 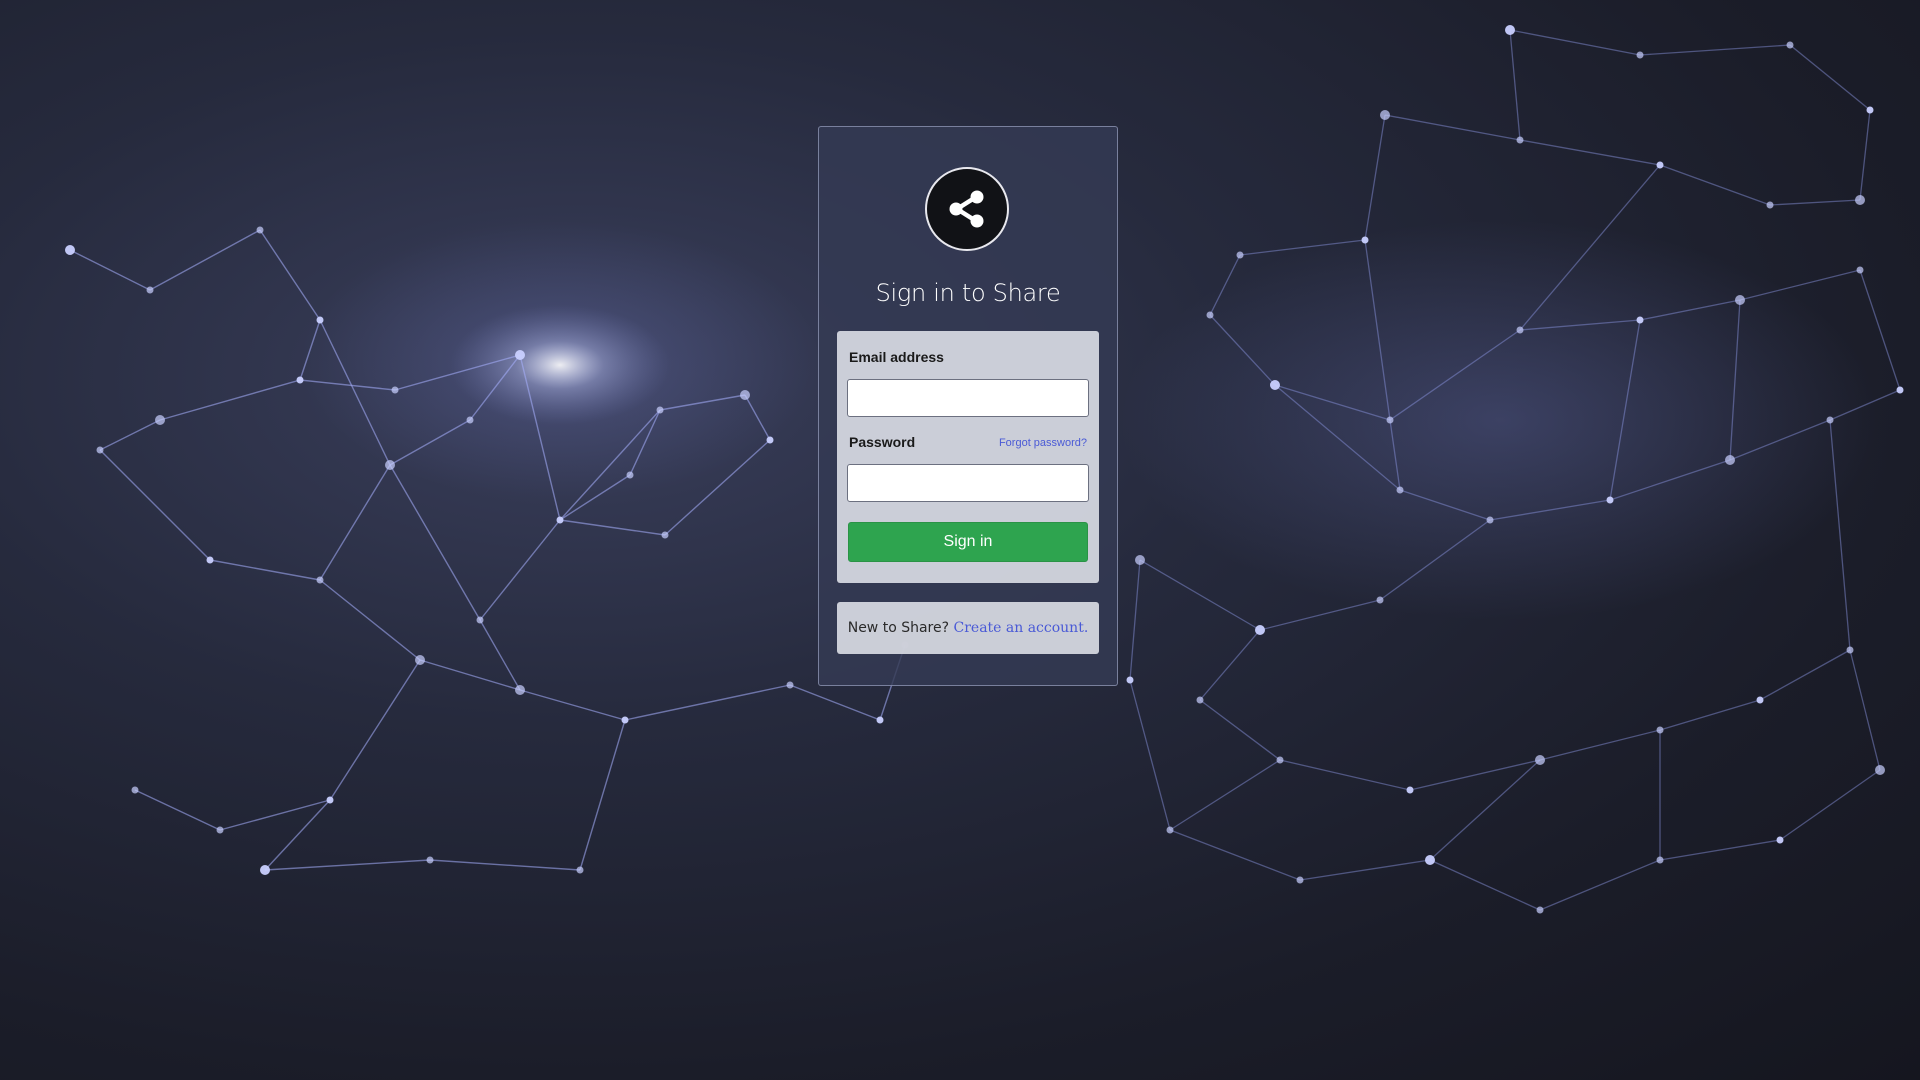 I want to click on email-field, so click(x=968, y=398).